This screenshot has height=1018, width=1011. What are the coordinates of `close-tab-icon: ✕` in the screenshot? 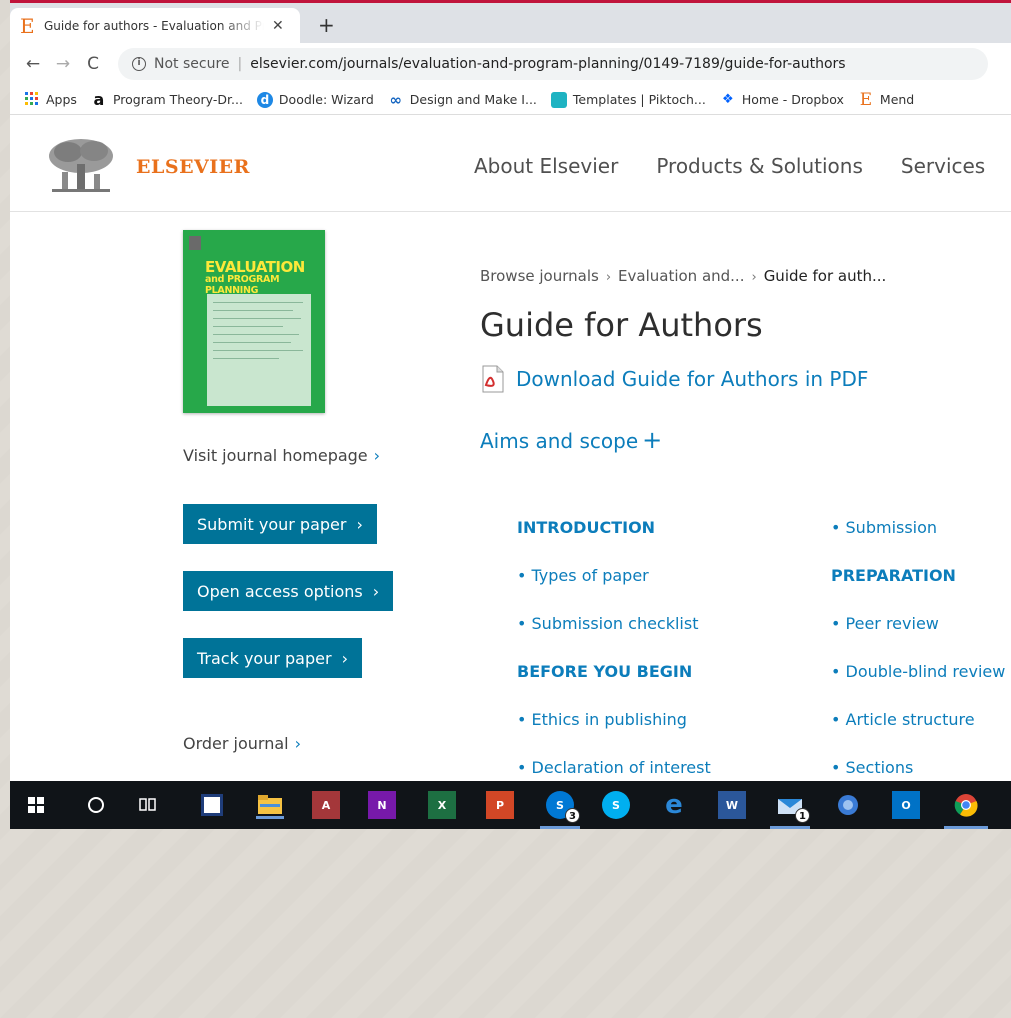 It's located at (278, 26).